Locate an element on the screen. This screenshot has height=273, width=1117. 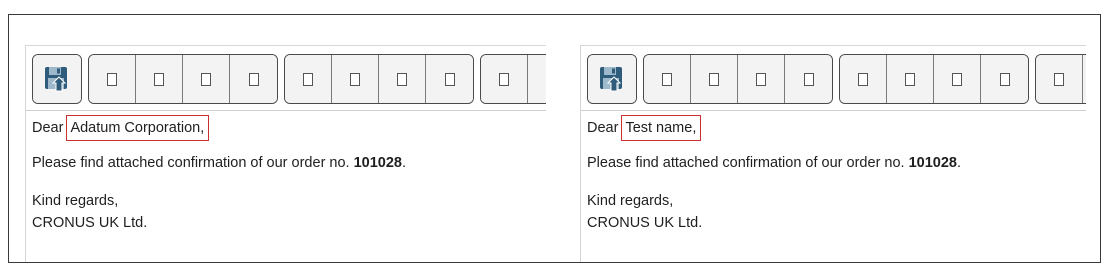
greeting-line: Dear Test name, is located at coordinates (644, 128).